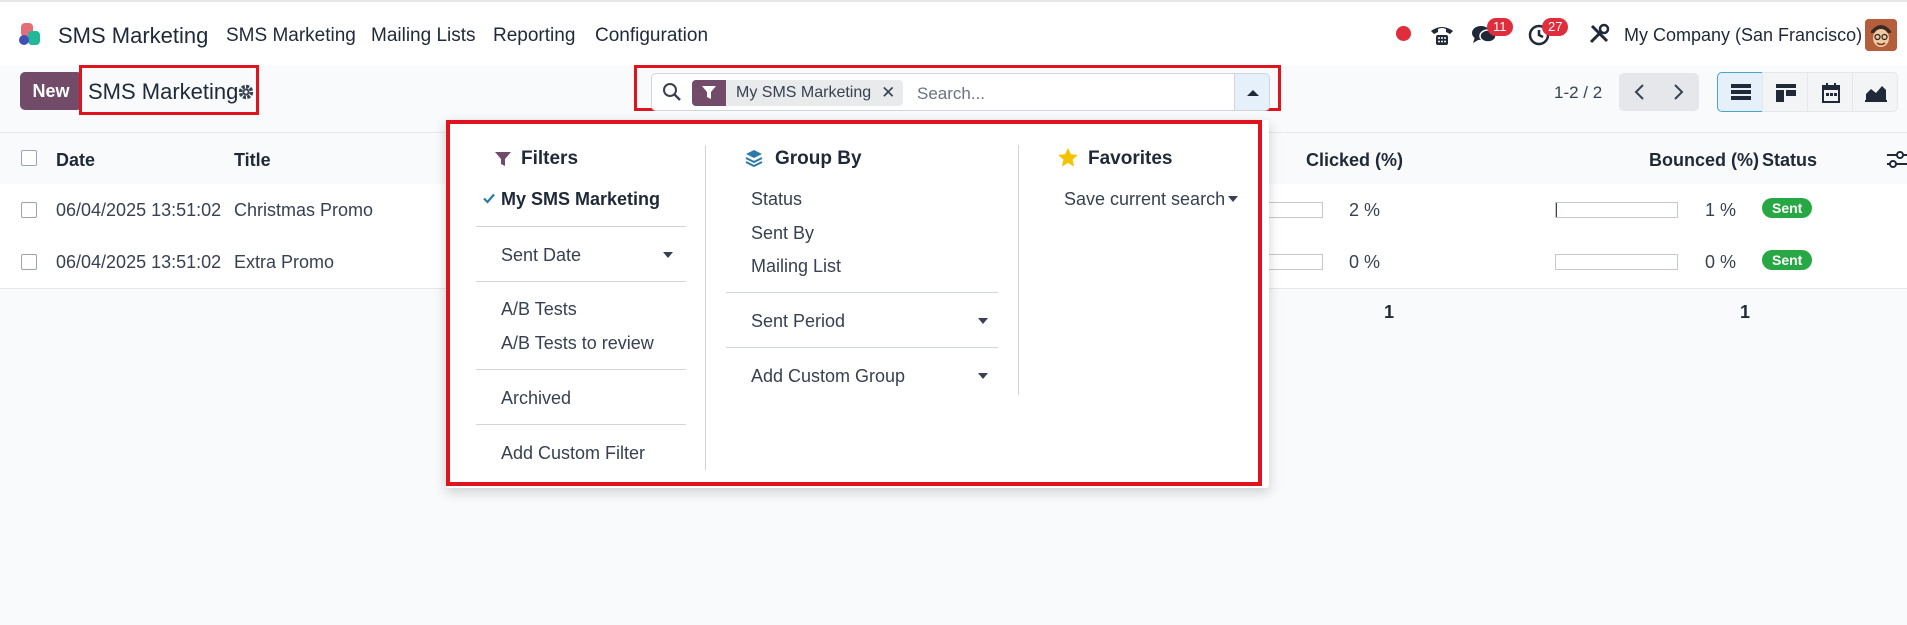 The height and width of the screenshot is (625, 1907). I want to click on pager-next-button, so click(1679, 92).